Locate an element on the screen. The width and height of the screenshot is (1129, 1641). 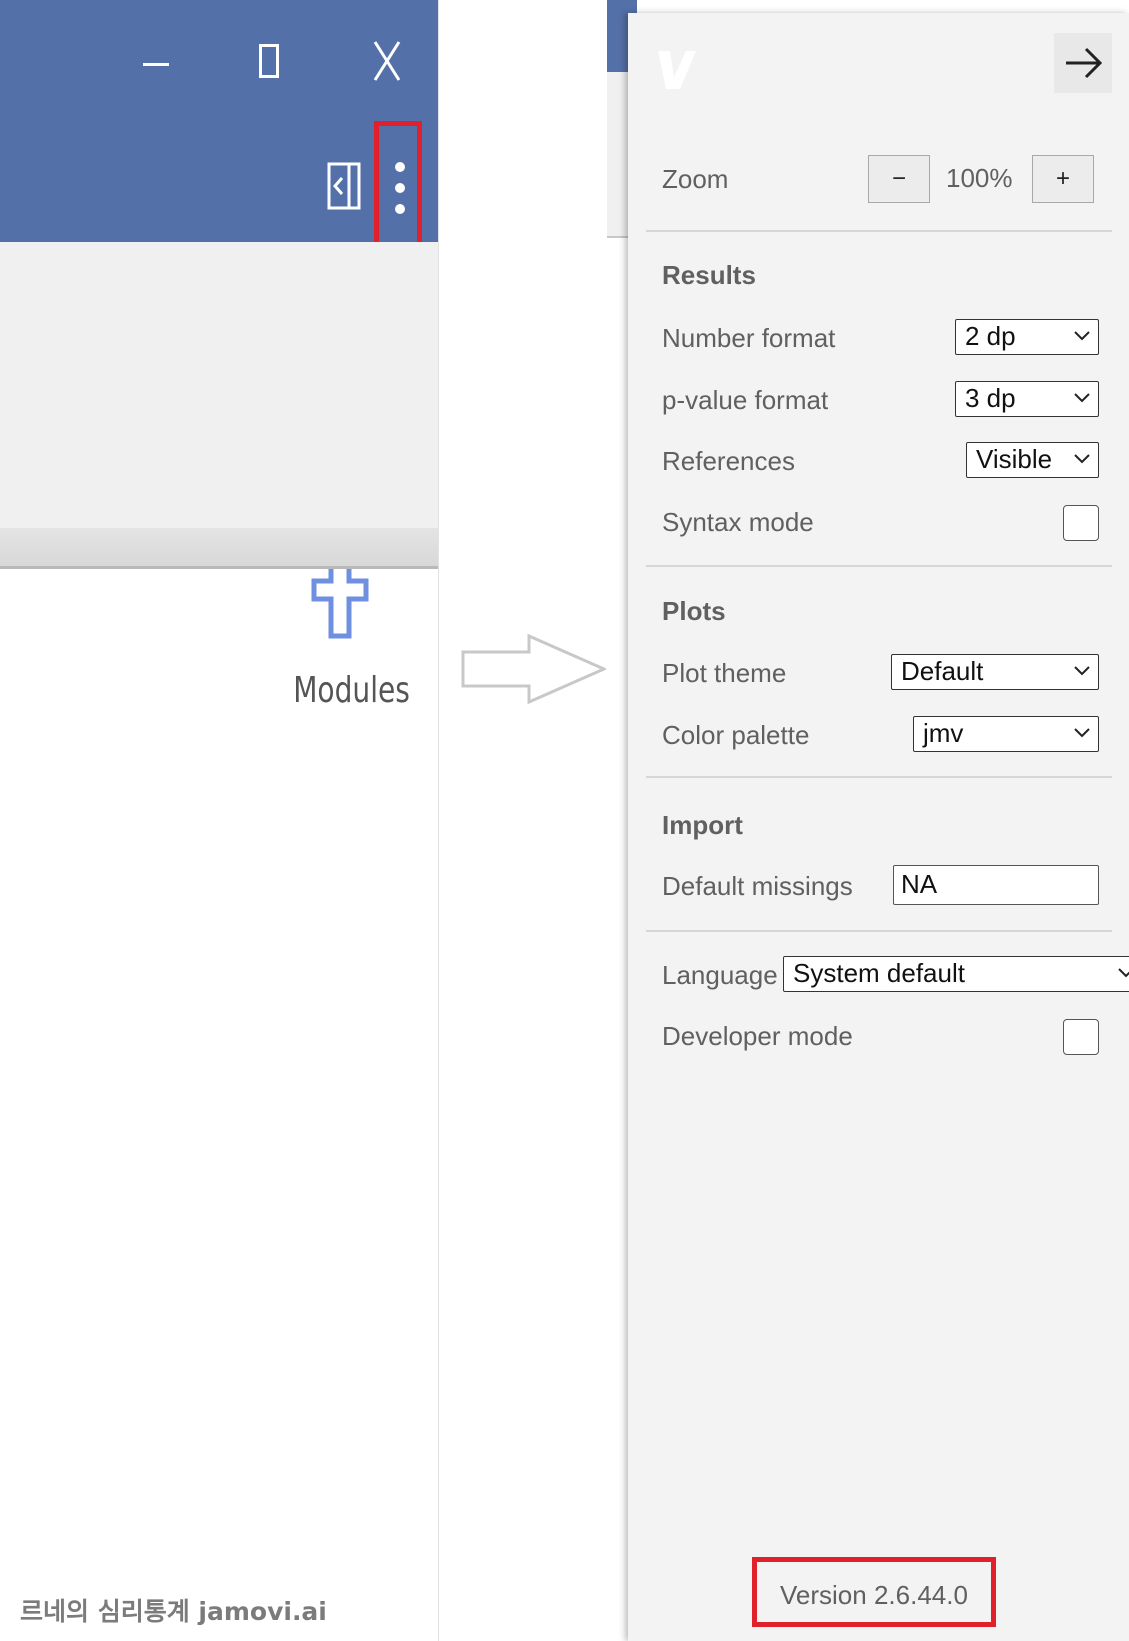
toggle-panel-icon is located at coordinates (344, 186).